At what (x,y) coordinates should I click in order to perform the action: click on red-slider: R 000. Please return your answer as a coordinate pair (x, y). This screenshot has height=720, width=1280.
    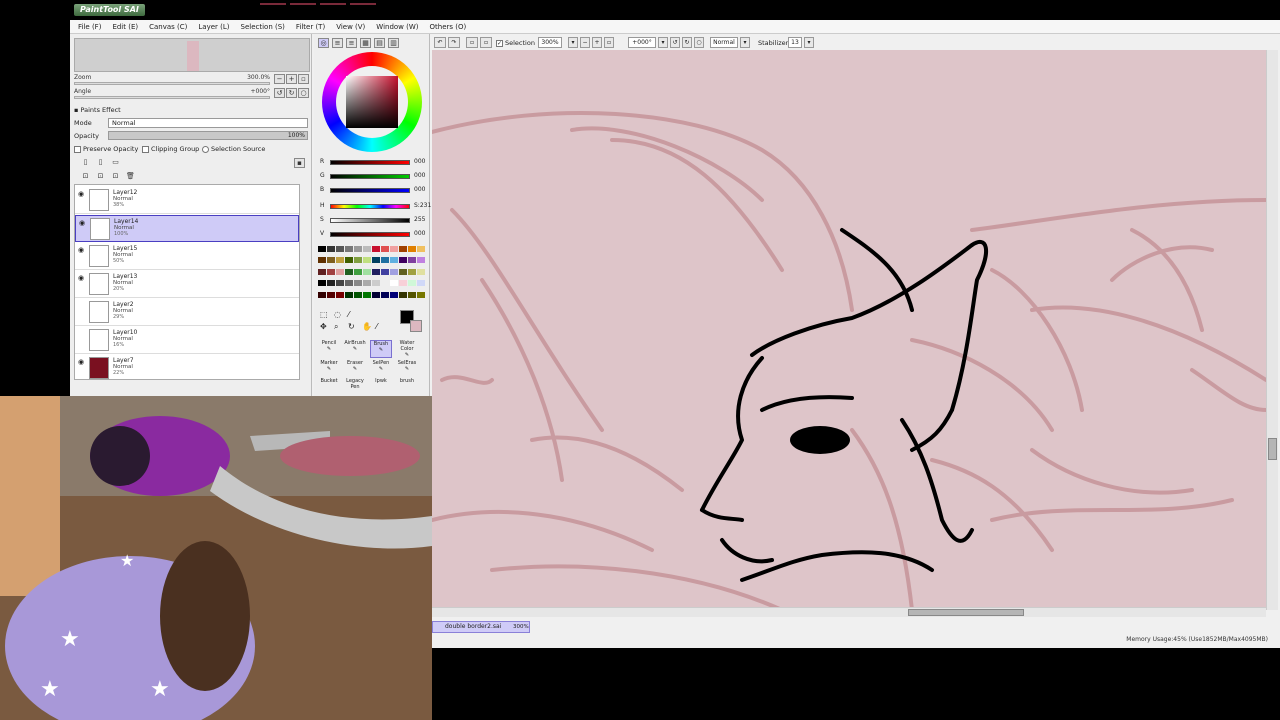
    Looking at the image, I should click on (372, 163).